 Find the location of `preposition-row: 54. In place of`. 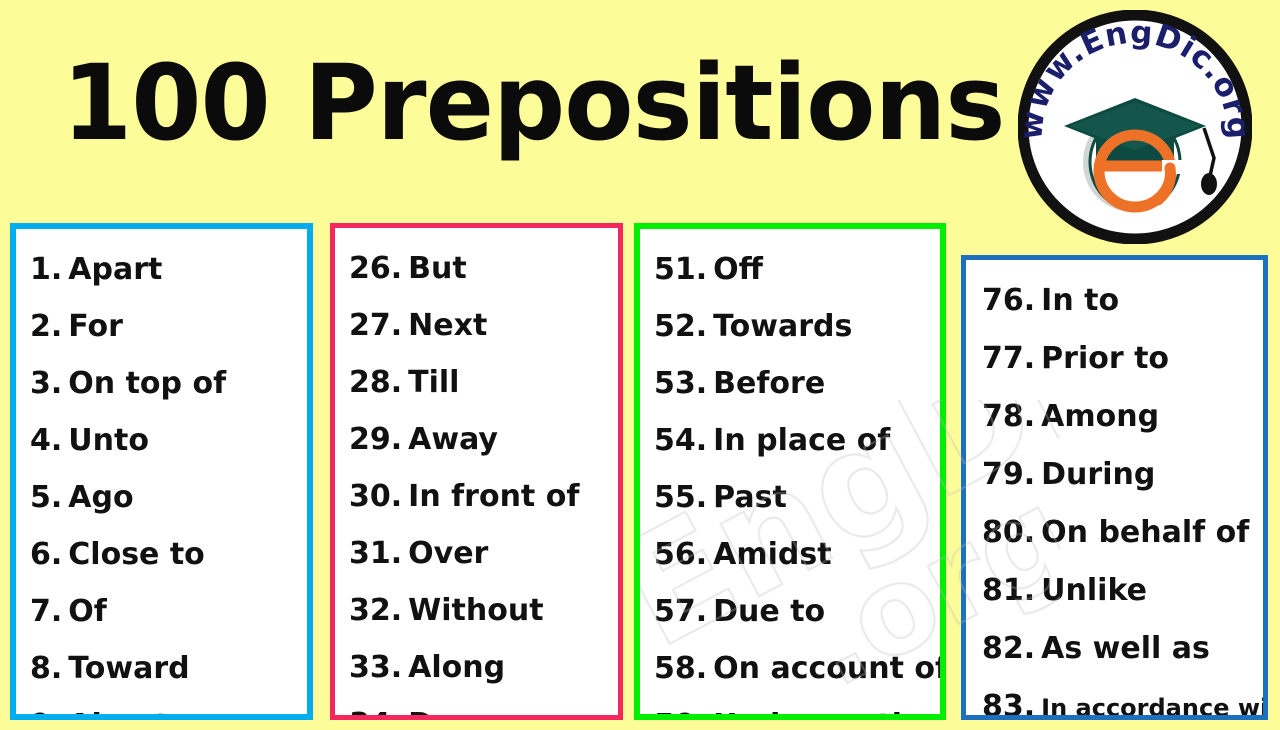

preposition-row: 54. In place of is located at coordinates (790, 440).